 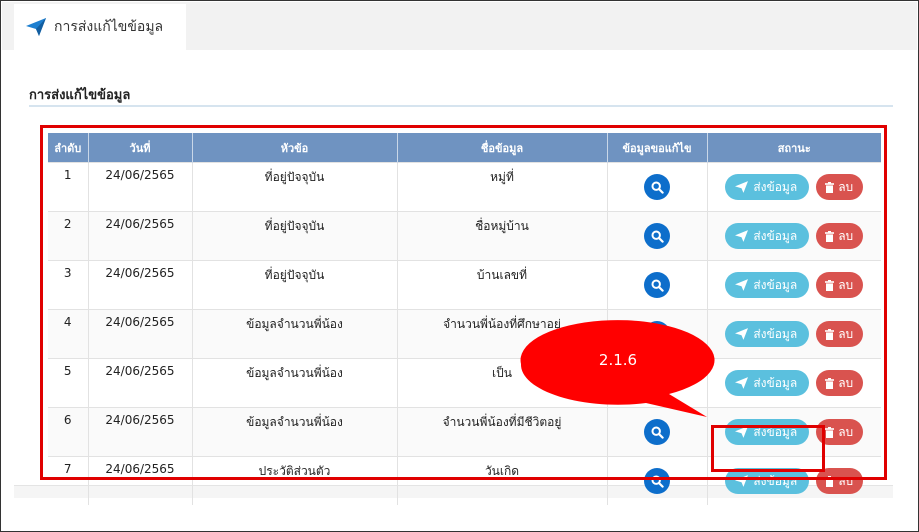 I want to click on column-header-name: ชื่อข้อมูล, so click(x=501, y=148).